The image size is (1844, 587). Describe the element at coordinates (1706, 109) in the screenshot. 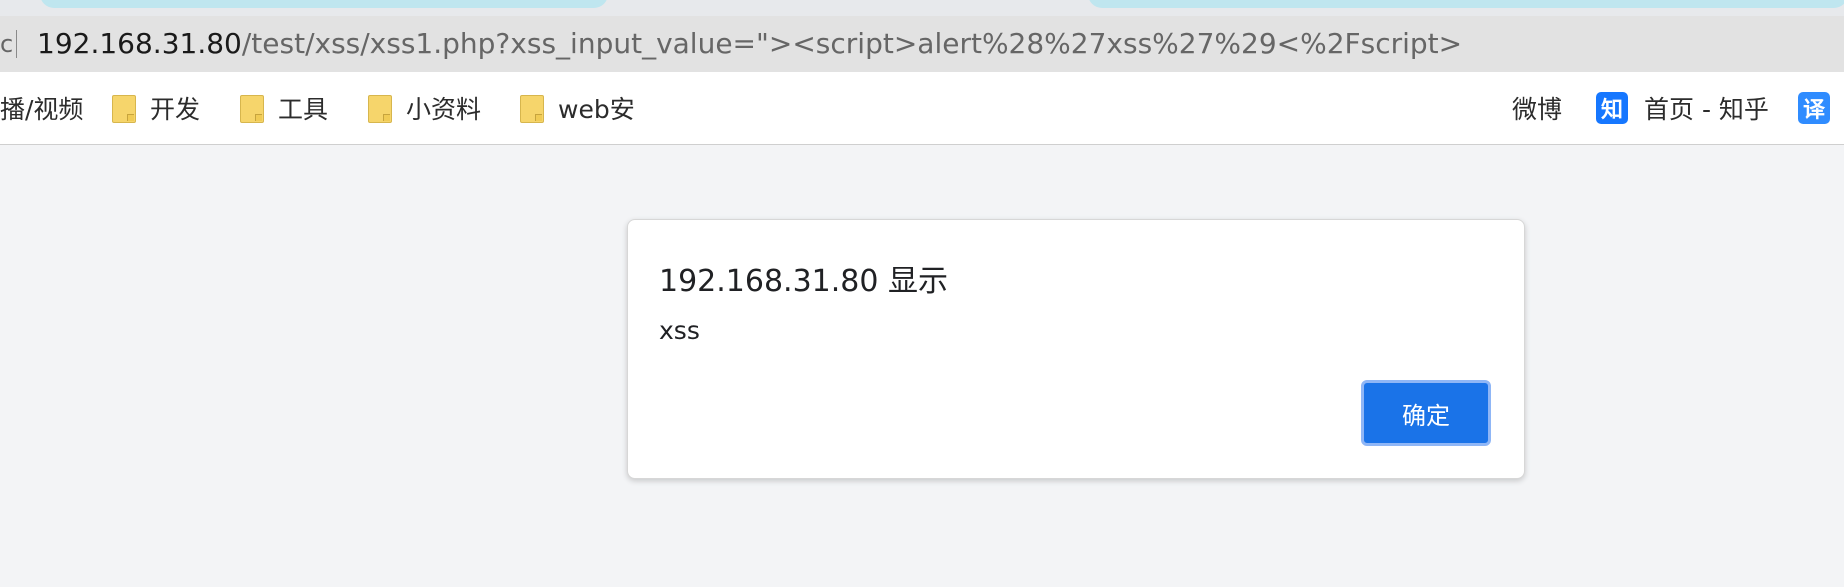

I see `bookmark-label: 首页 - 知乎` at that location.